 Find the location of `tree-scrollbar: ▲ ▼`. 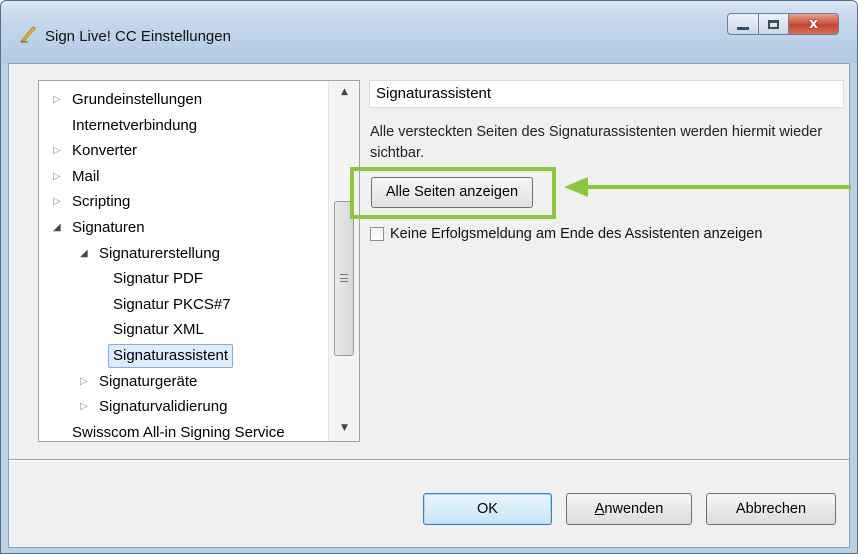

tree-scrollbar: ▲ ▼ is located at coordinates (343, 261).